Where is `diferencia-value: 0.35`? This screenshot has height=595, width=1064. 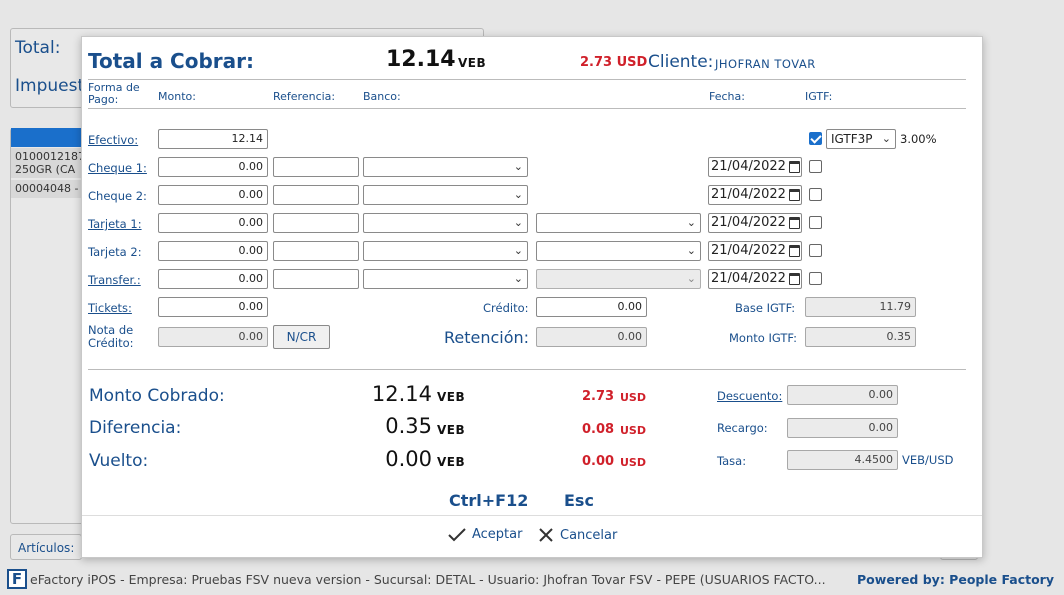
diferencia-value: 0.35 is located at coordinates (408, 426).